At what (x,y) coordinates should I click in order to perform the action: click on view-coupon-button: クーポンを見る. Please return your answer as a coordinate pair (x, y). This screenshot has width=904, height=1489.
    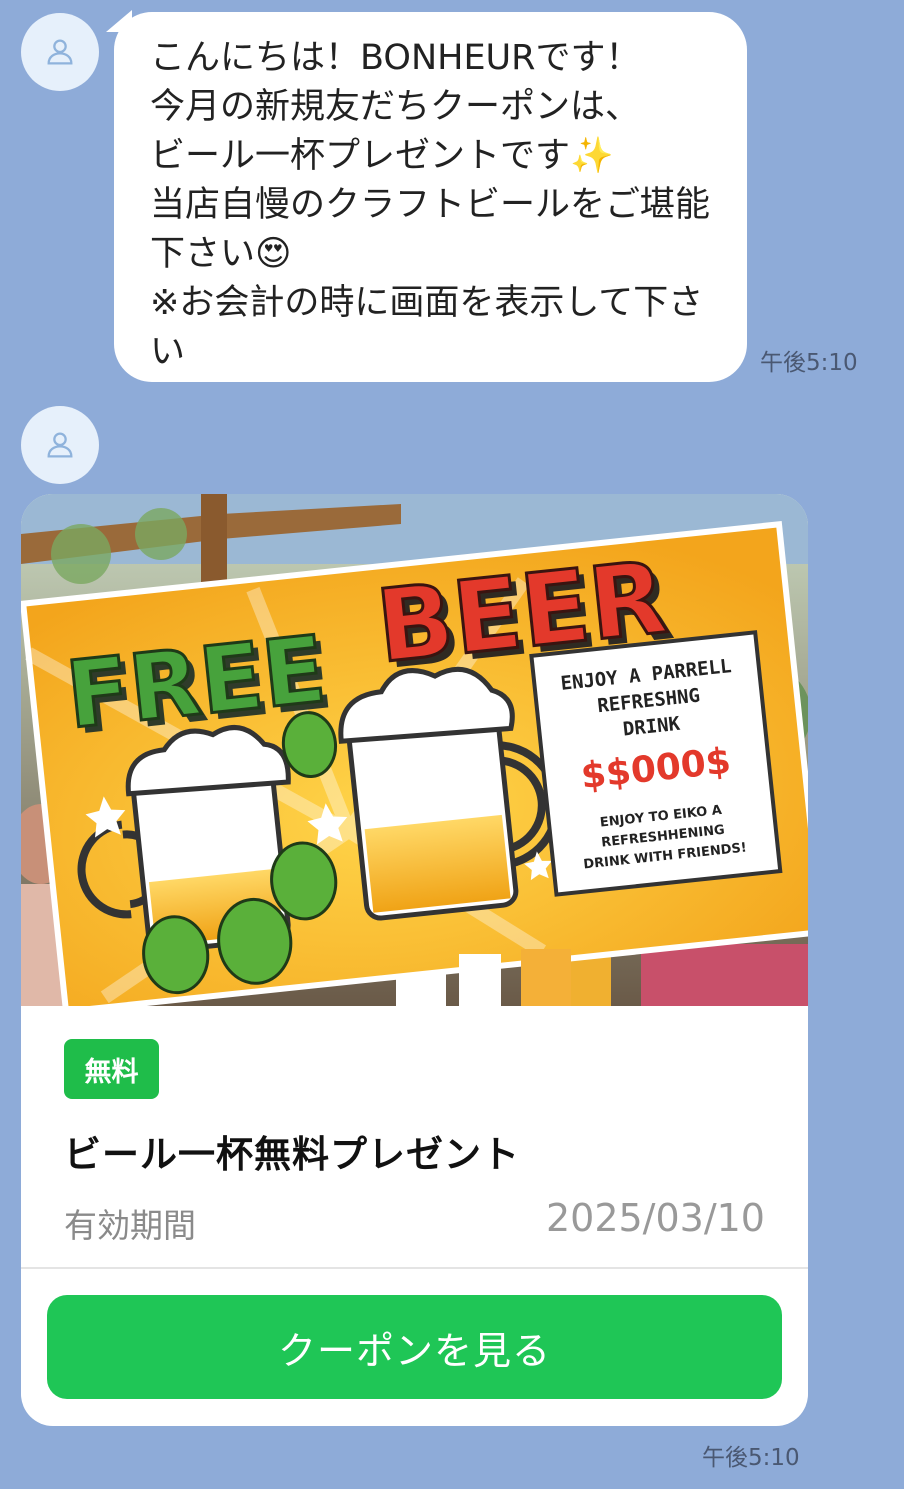
    Looking at the image, I should click on (414, 1347).